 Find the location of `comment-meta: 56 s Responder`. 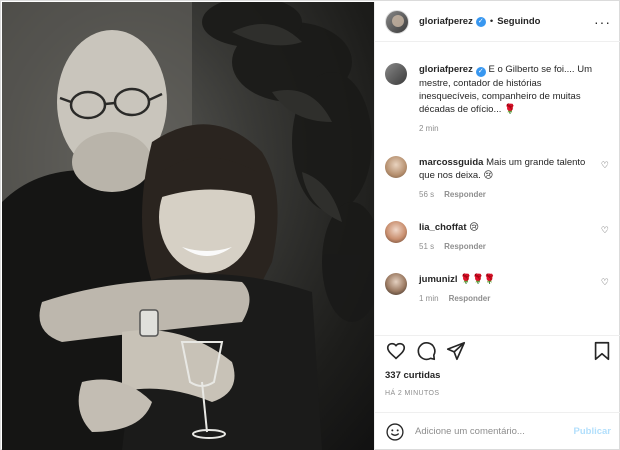

comment-meta: 56 s Responder is located at coordinates (509, 194).